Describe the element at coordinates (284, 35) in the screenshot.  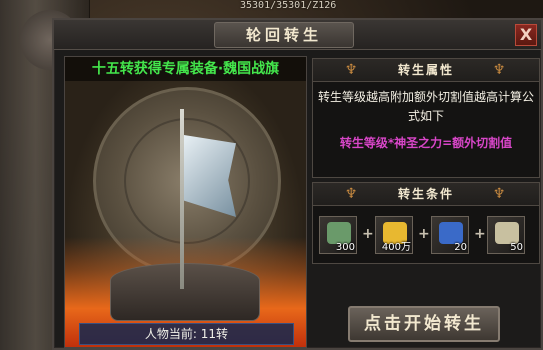
I see `window-title: 轮回转生` at that location.